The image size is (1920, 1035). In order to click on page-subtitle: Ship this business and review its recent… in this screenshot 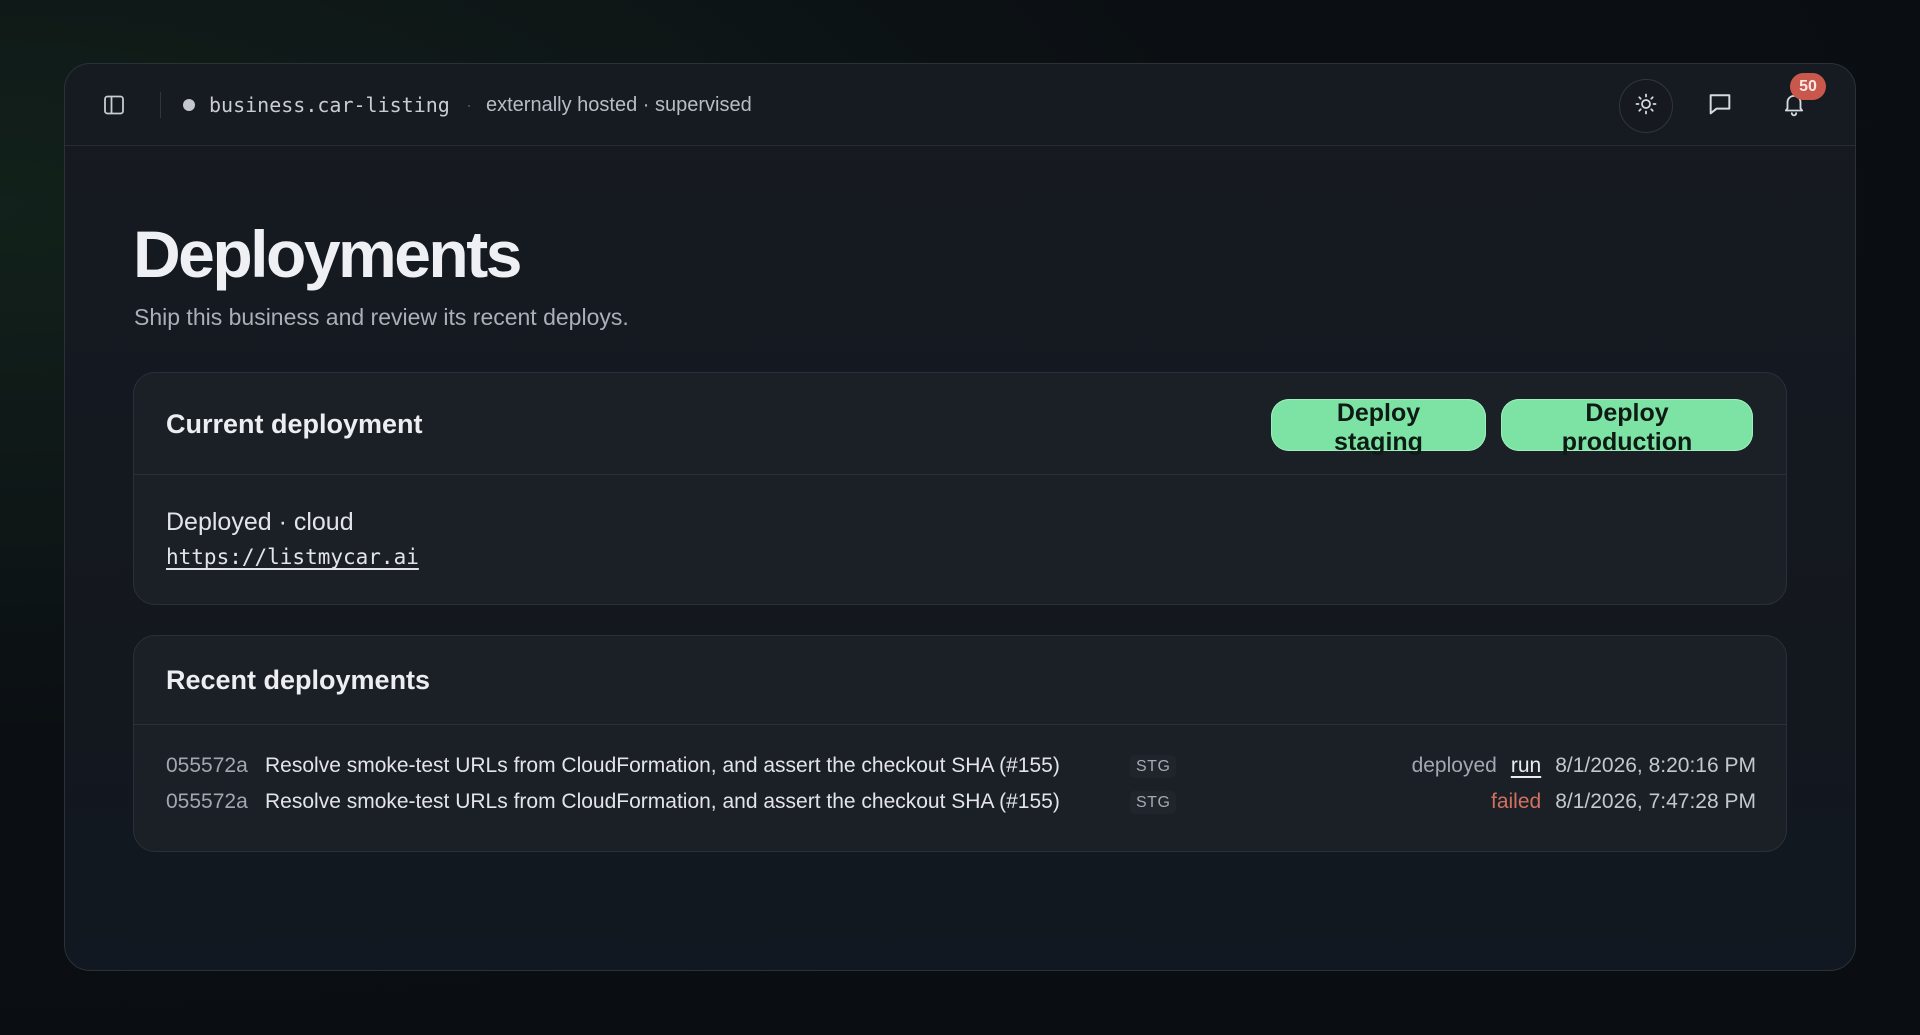, I will do `click(381, 317)`.